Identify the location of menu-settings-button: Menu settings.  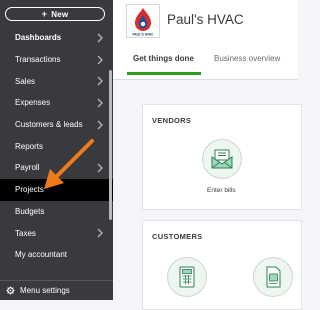
(56, 290).